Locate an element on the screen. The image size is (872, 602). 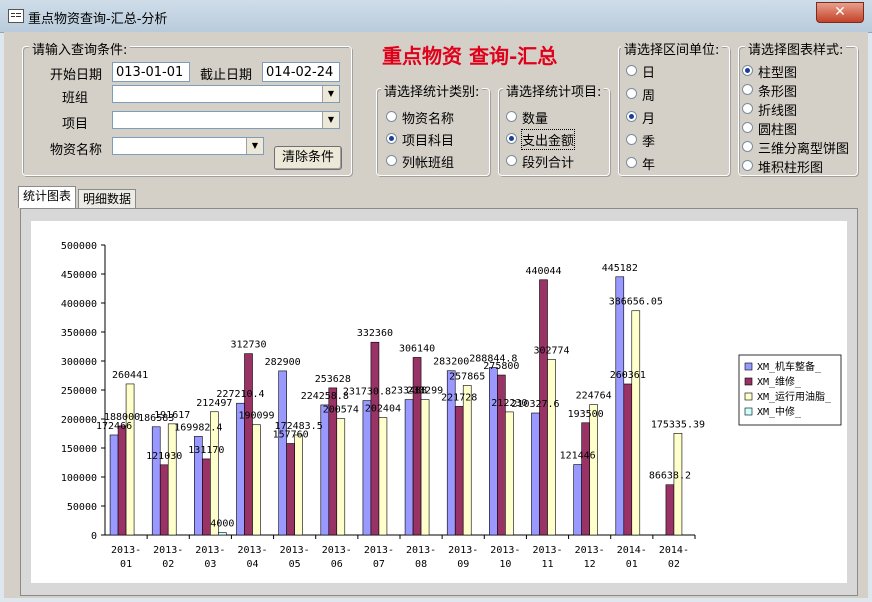
chart-style-option-label: 条形图 is located at coordinates (777, 90).